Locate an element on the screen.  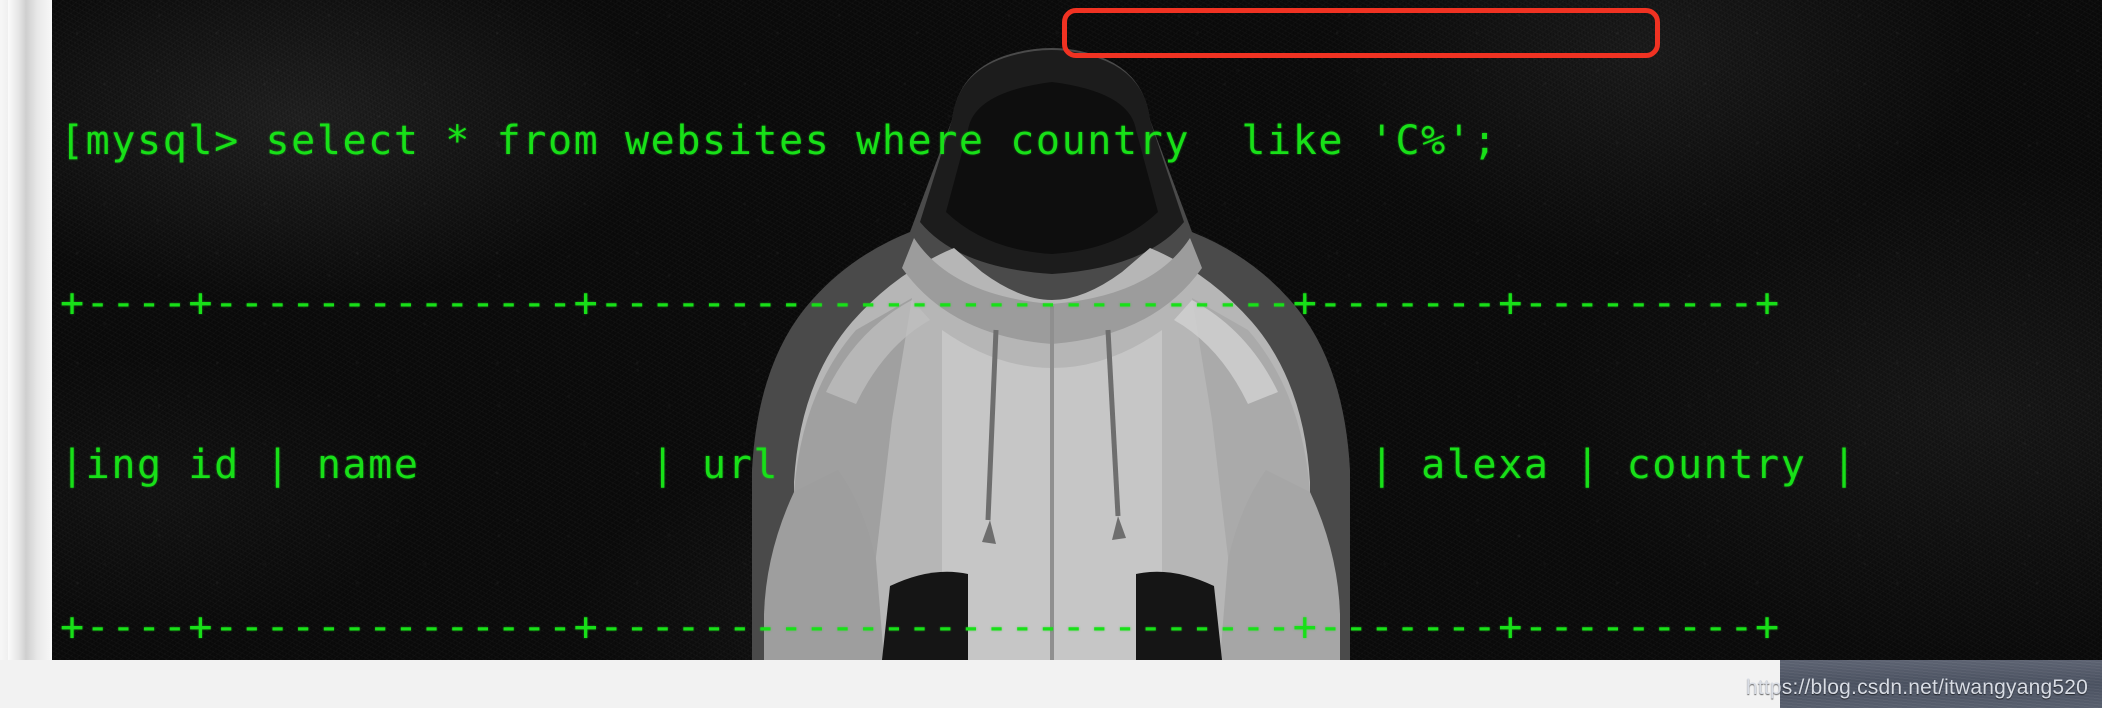
table-header-row: |ing id | name | url | alexa | country | is located at coordinates (959, 465).